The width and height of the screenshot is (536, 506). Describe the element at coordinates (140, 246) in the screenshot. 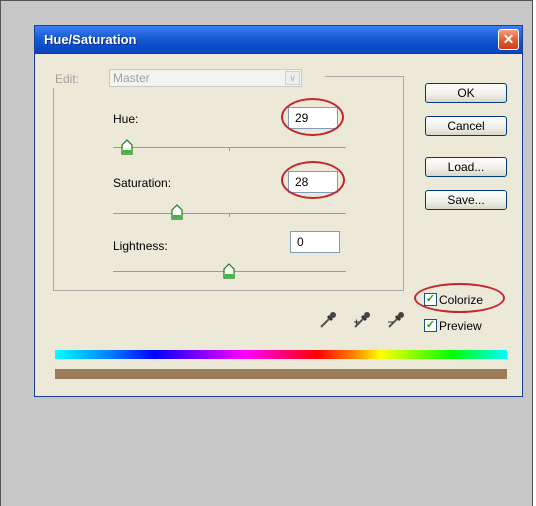

I see `lightness-label: Lightness:` at that location.